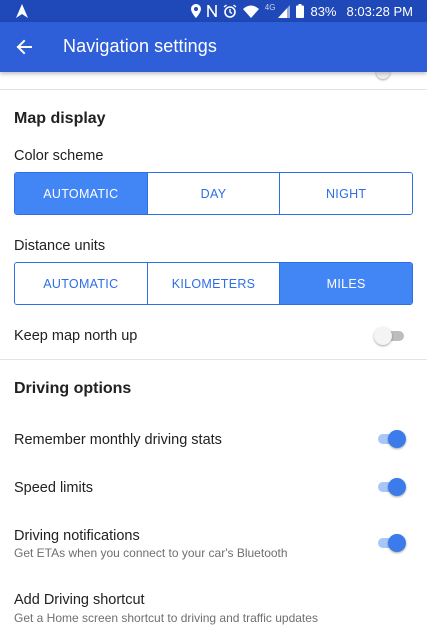 The image size is (427, 640). Describe the element at coordinates (118, 440) in the screenshot. I see `monthly-stats-label: Remember monthly driving stats` at that location.